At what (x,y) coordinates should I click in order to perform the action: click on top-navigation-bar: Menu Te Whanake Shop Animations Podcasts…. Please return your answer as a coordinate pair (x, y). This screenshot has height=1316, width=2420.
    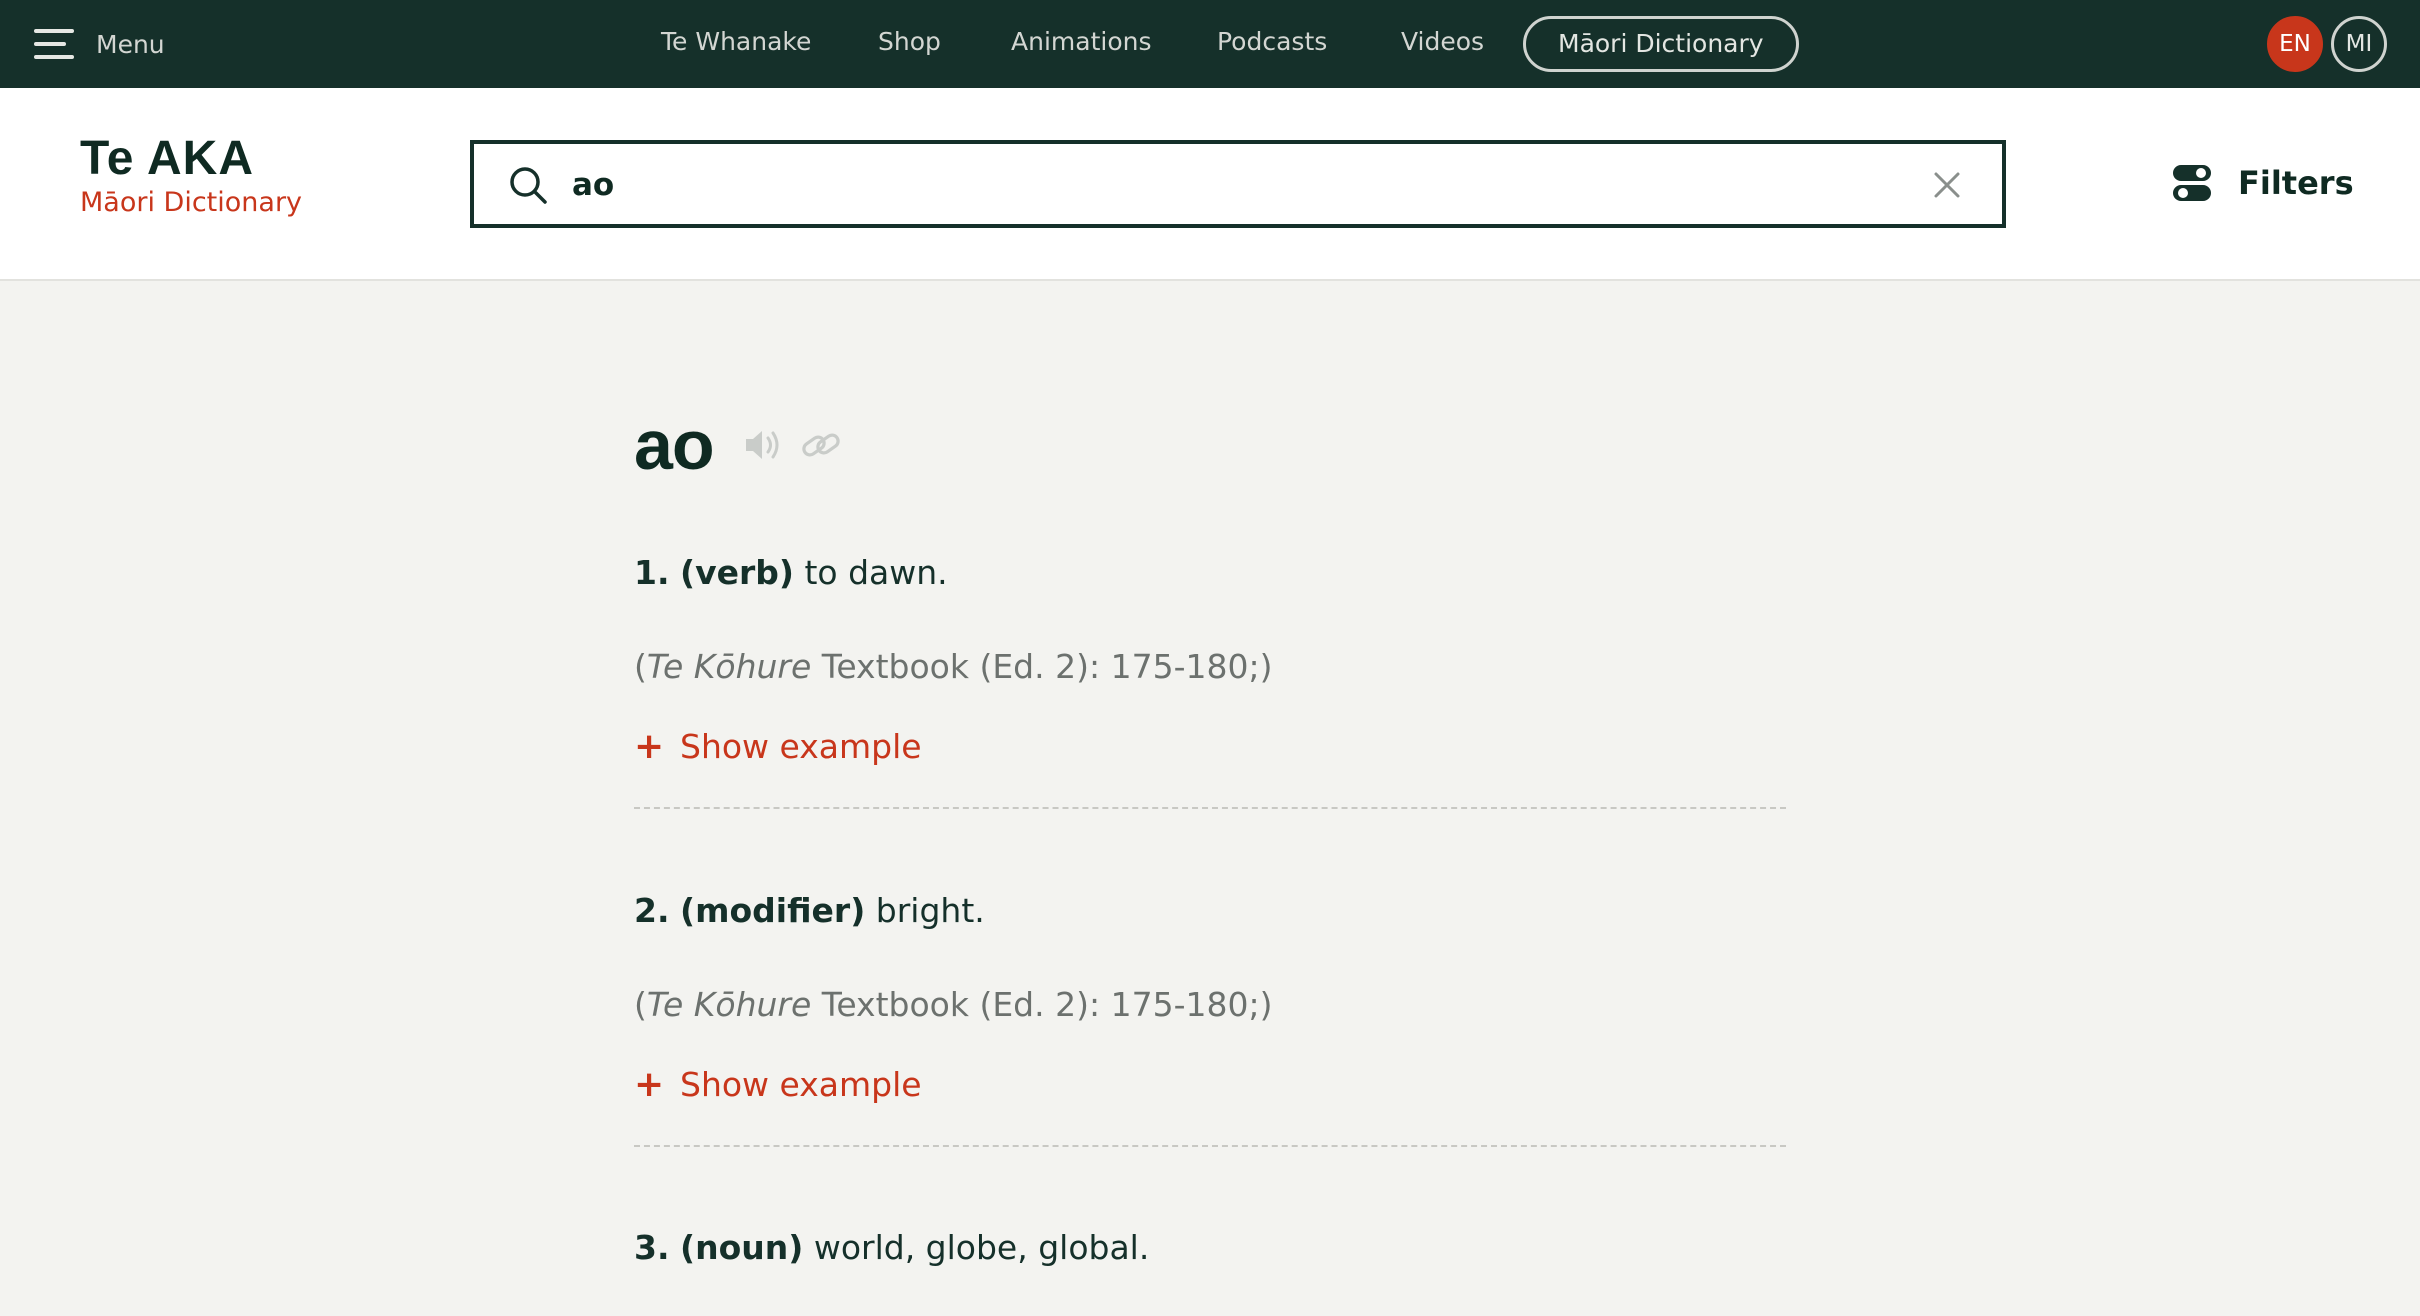
    Looking at the image, I should click on (1210, 44).